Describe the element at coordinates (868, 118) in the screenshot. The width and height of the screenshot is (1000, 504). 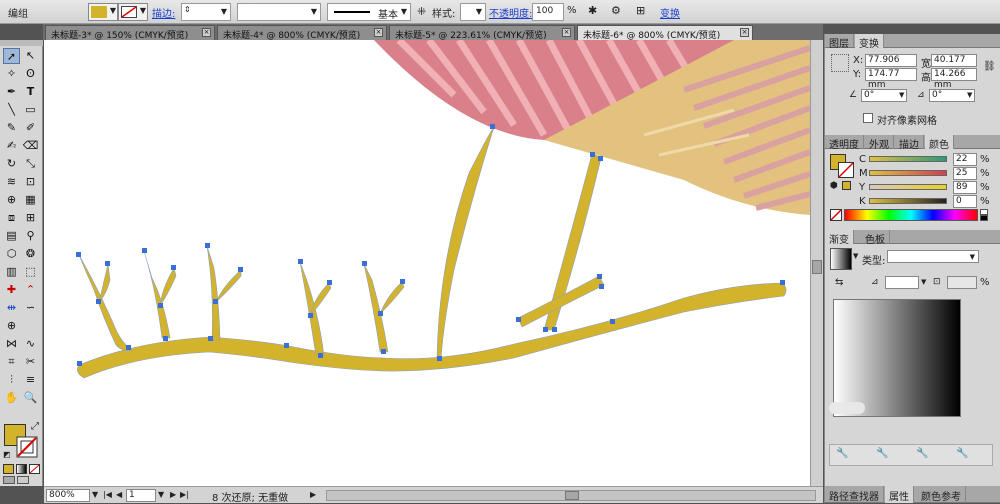
I see `pixel-grid-checkbox` at that location.